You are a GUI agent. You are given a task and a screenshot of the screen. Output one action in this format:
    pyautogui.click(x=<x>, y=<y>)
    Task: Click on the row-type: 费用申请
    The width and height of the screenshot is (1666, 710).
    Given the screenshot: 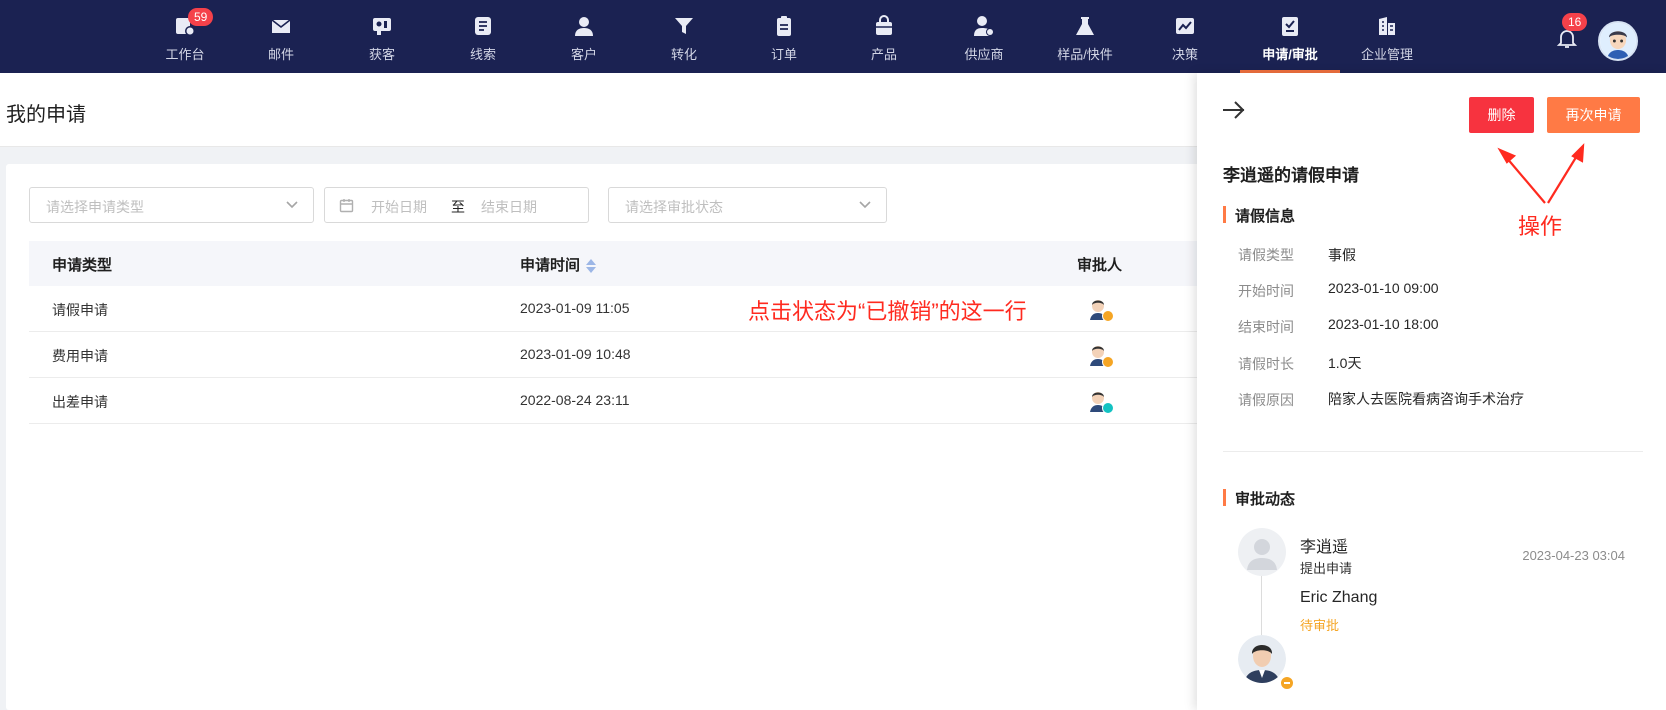 What is the action you would take?
    pyautogui.click(x=80, y=356)
    